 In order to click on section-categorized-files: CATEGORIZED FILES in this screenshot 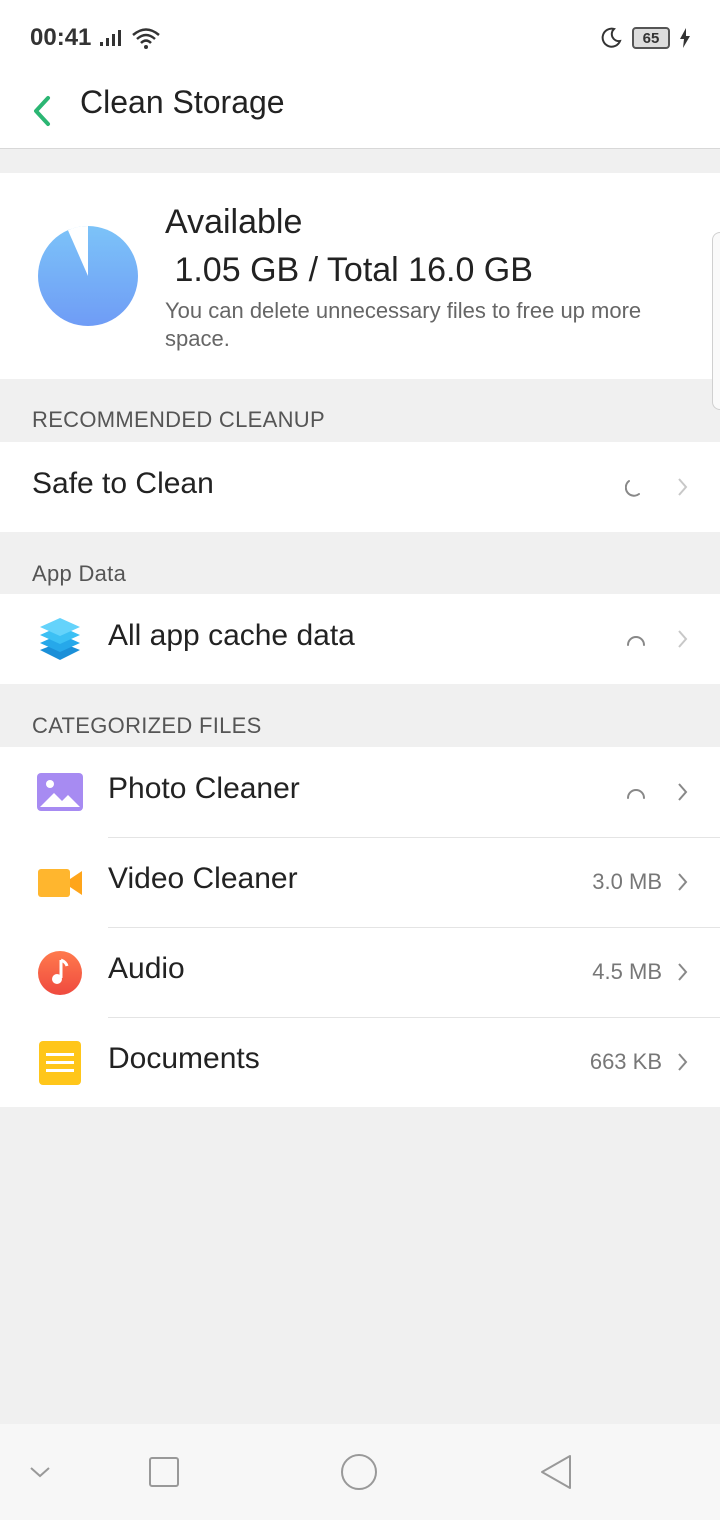, I will do `click(147, 725)`.